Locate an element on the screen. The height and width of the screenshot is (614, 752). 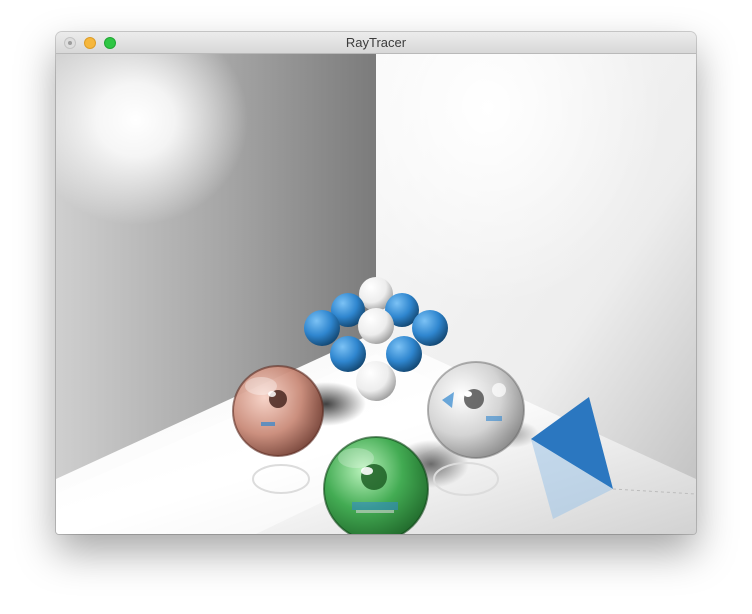
window-title: RayTracer is located at coordinates (376, 42).